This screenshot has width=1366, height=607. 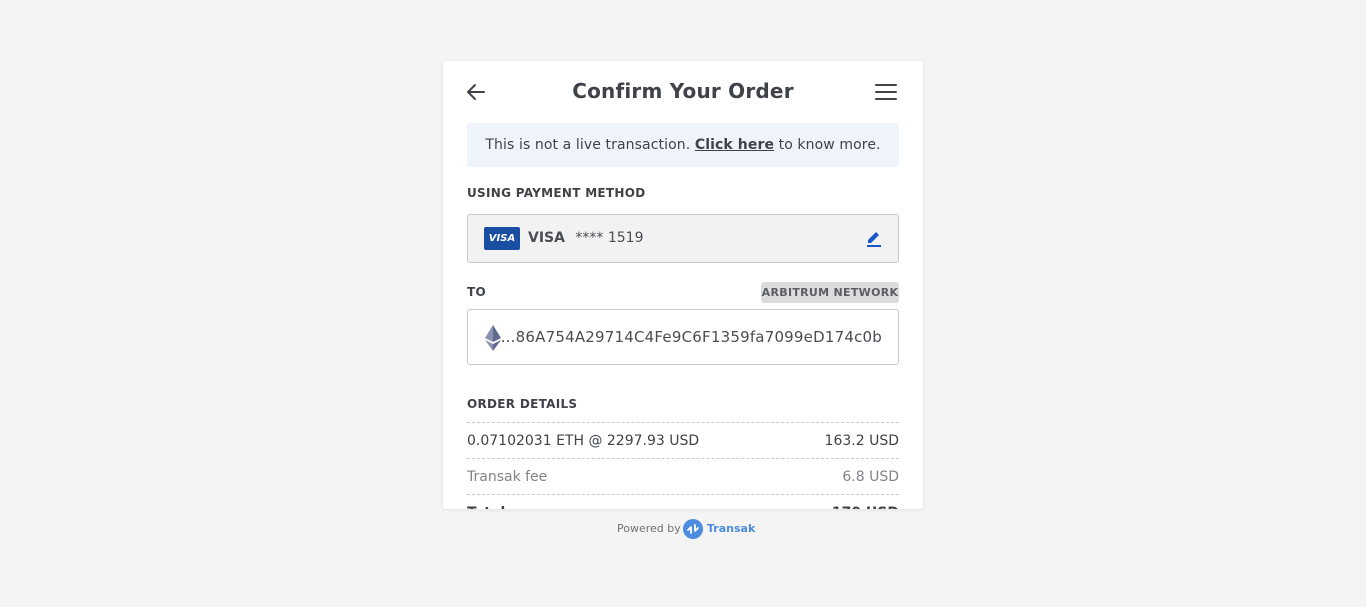 What do you see at coordinates (693, 529) in the screenshot?
I see `transak-logo-icon` at bounding box center [693, 529].